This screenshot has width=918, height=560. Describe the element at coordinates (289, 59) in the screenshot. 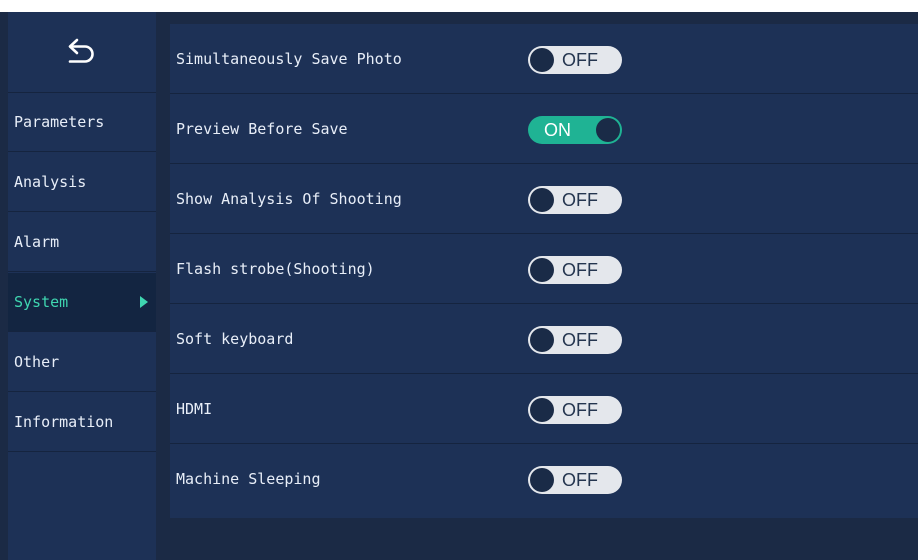

I see `setting-label: Simultaneously Save Photo` at that location.